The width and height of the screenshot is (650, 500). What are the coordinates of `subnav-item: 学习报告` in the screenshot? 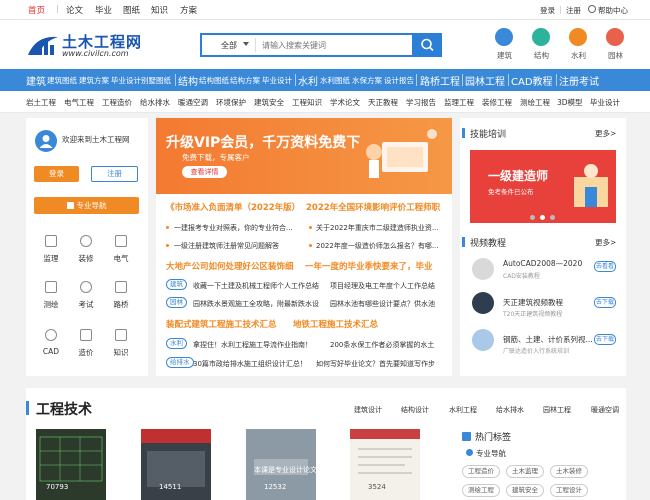 It's located at (421, 102).